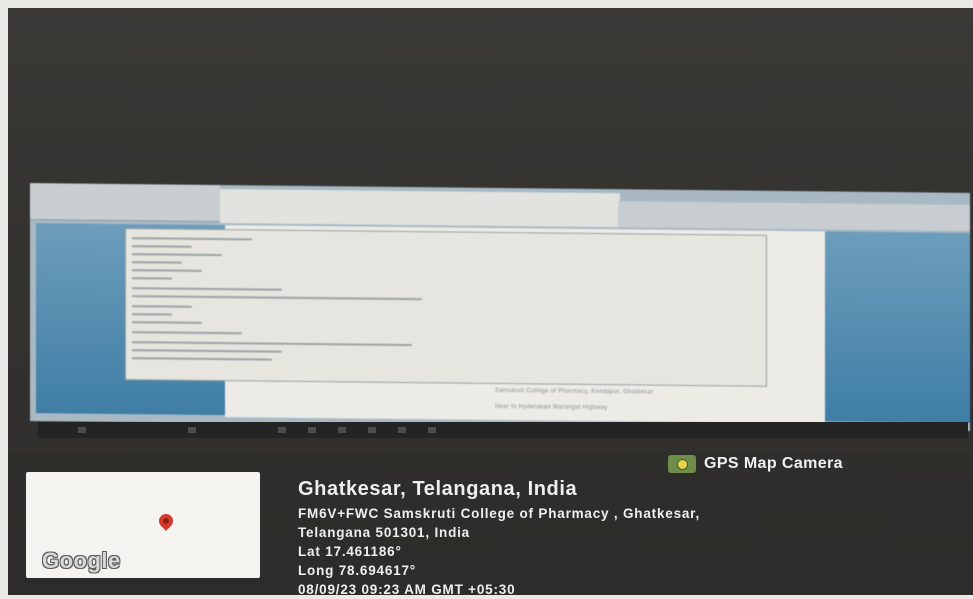  Describe the element at coordinates (384, 532) in the screenshot. I see `address-line-2: Telangana 501301, India` at that location.